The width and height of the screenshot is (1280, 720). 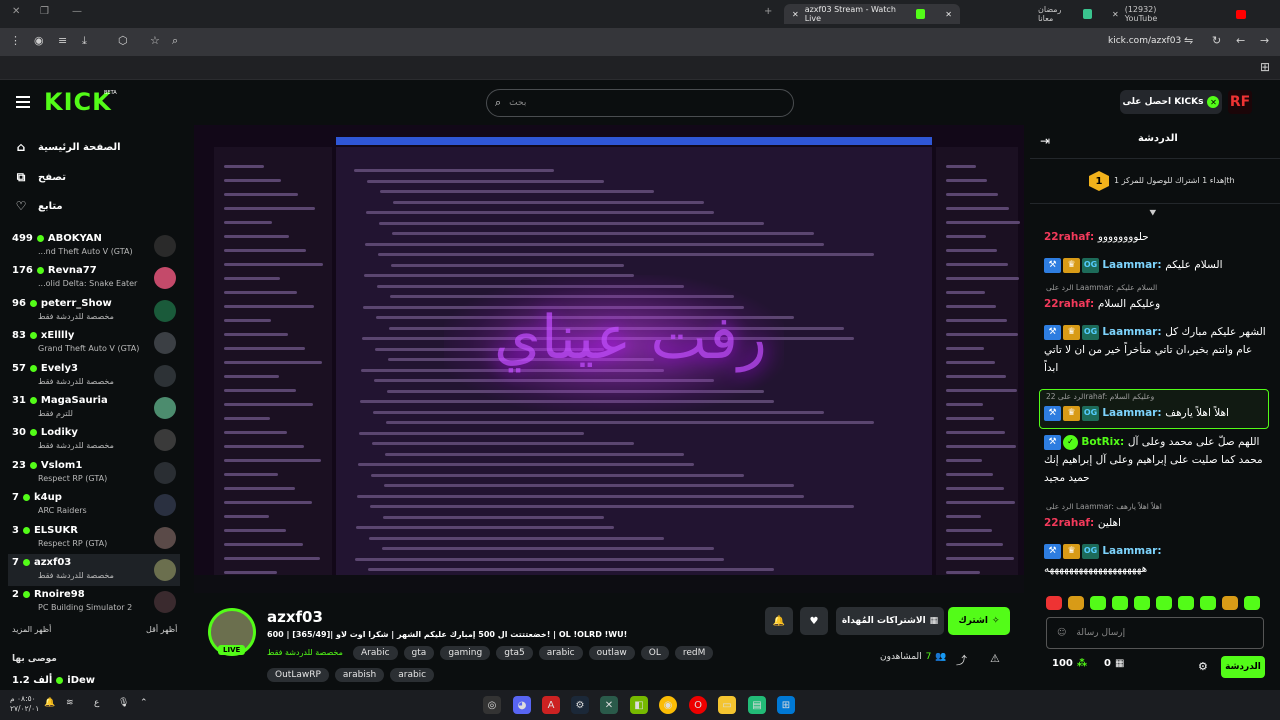 I want to click on language-indicator: ع, so click(x=96, y=703).